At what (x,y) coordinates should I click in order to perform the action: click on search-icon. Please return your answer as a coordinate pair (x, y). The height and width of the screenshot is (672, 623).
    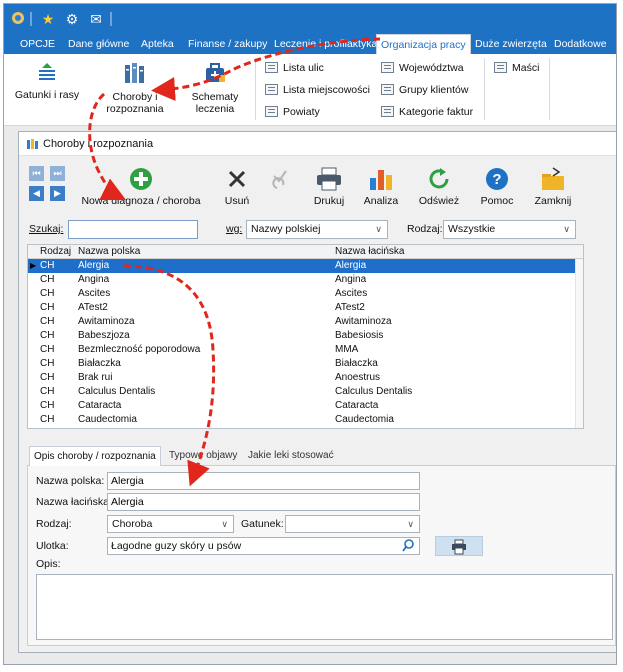
    Looking at the image, I should click on (408, 548).